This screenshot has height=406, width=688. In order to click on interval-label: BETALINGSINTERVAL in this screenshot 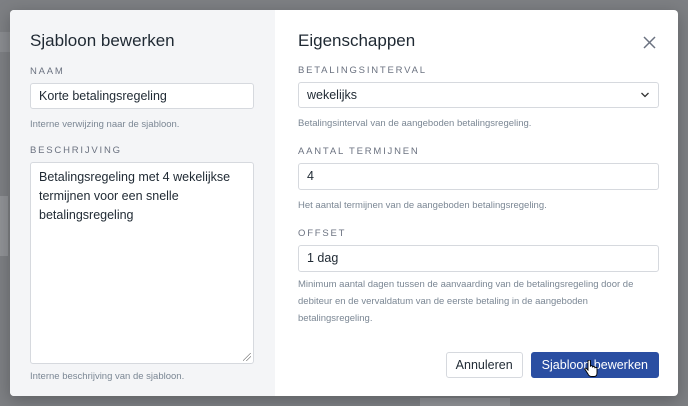, I will do `click(362, 70)`.